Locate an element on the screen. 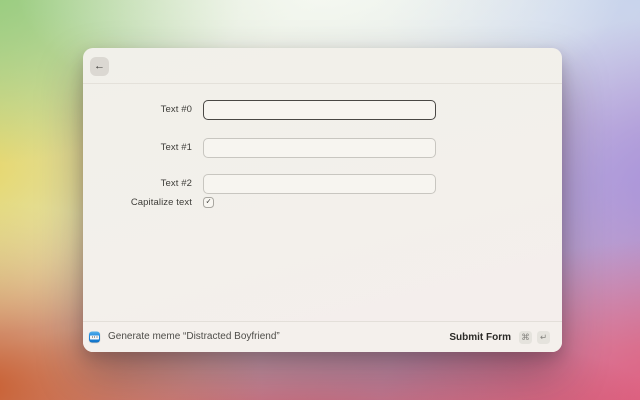 The width and height of the screenshot is (640, 400). submit-form-label: Submit Form is located at coordinates (480, 337).